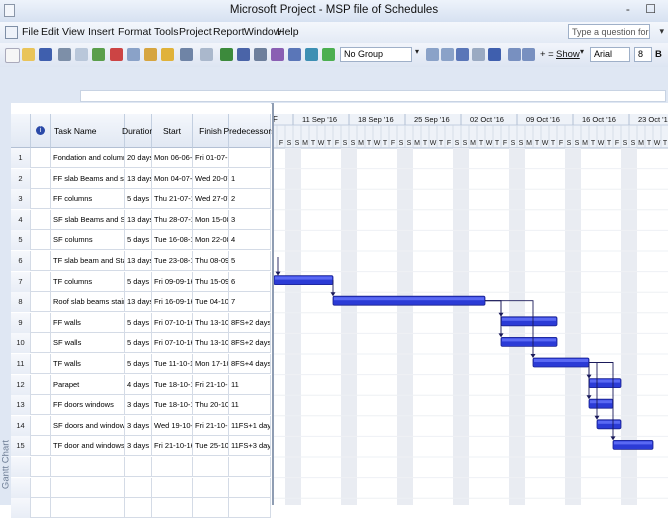  Describe the element at coordinates (289, 326) in the screenshot. I see `weekend-shading` at that location.